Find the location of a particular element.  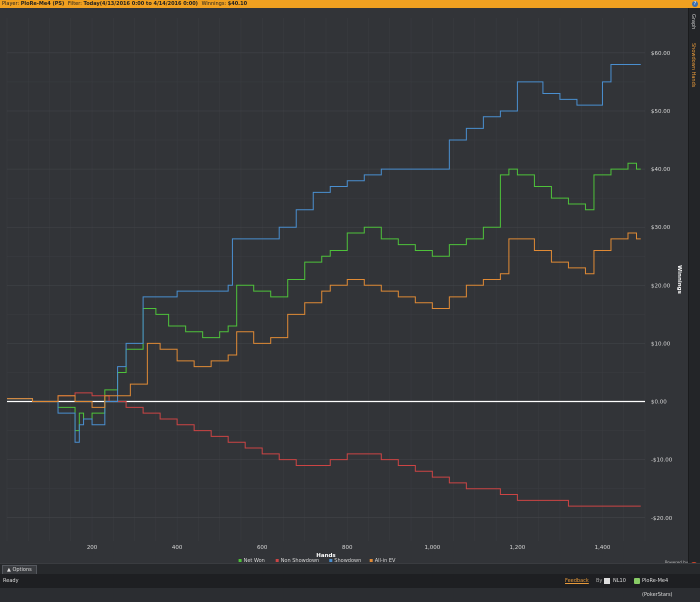

options-bar: ▲ Options is located at coordinates (350, 569).